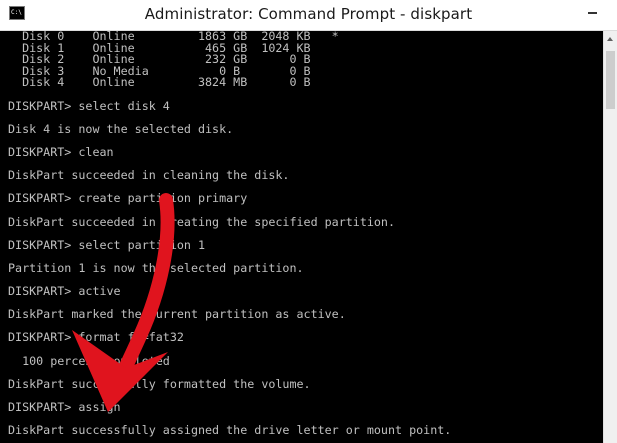 The image size is (617, 443). Describe the element at coordinates (305, 440) in the screenshot. I see `console-output-line` at that location.